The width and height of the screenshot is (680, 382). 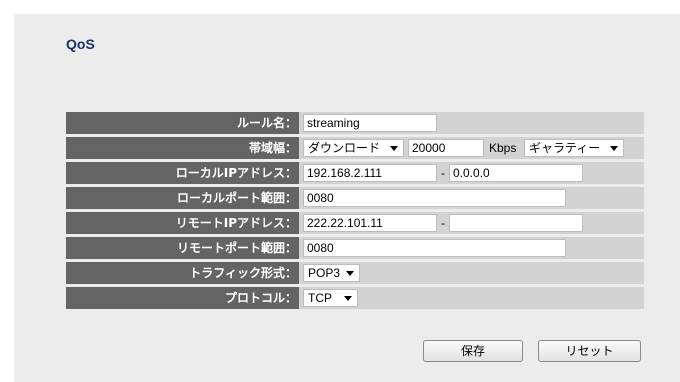 What do you see at coordinates (344, 148) in the screenshot?
I see `bandwidth-direction-value: ダウンロード` at bounding box center [344, 148].